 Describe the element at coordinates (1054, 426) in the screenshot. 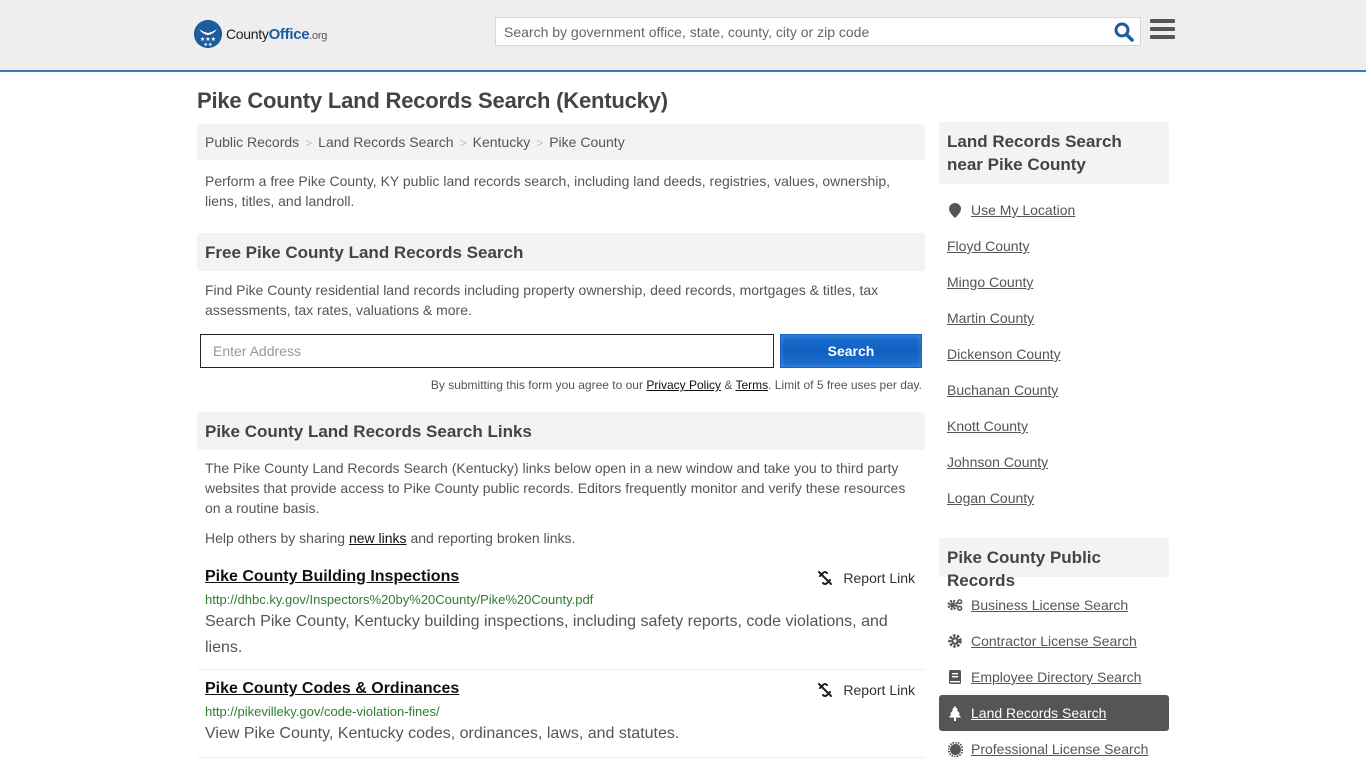

I see `nearby-county-item: Knott County` at that location.